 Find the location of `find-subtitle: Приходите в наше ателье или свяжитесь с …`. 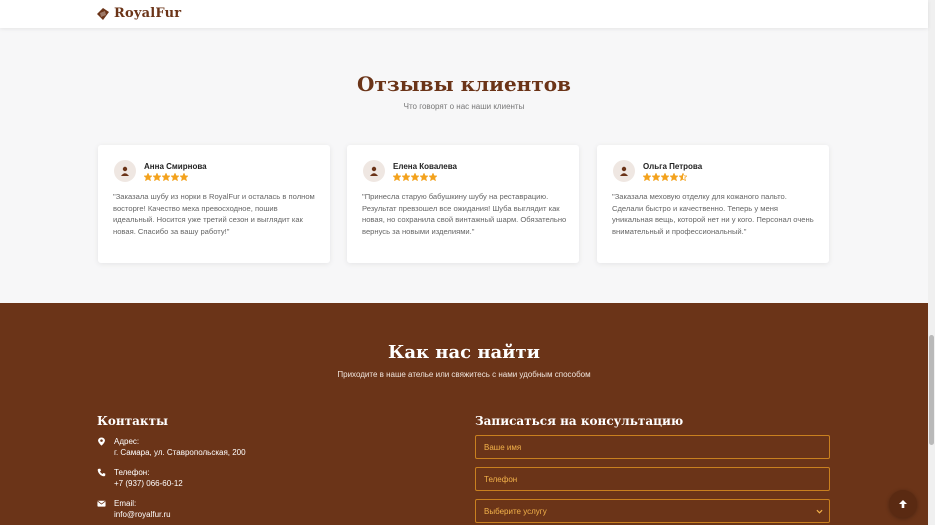

find-subtitle: Приходите в наше ателье или свяжитесь с … is located at coordinates (464, 374).